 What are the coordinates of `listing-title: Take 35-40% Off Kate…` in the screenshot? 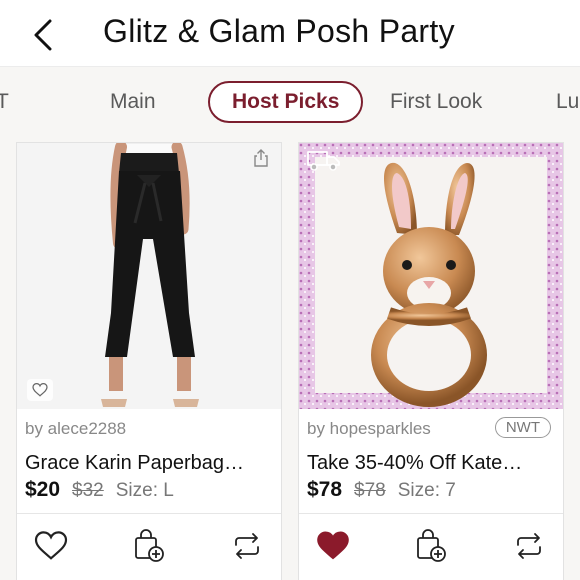 It's located at (414, 463).